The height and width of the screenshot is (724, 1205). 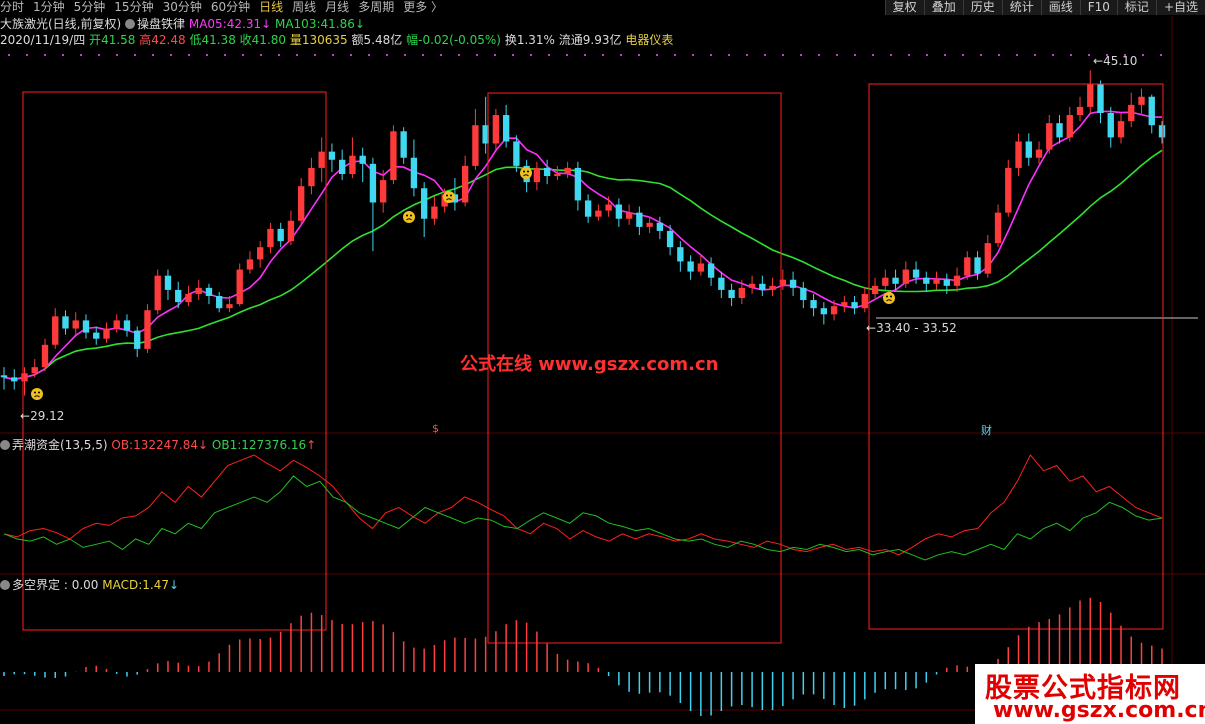 I want to click on panel3-name: 多空界定, so click(x=36, y=585).